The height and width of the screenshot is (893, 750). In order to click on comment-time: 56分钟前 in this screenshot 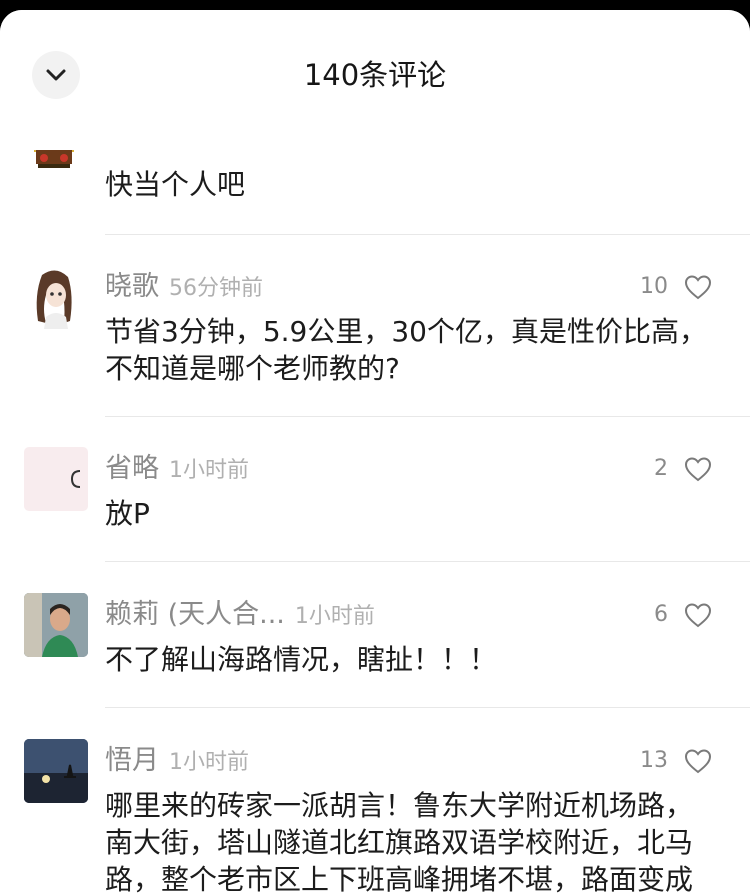, I will do `click(216, 288)`.